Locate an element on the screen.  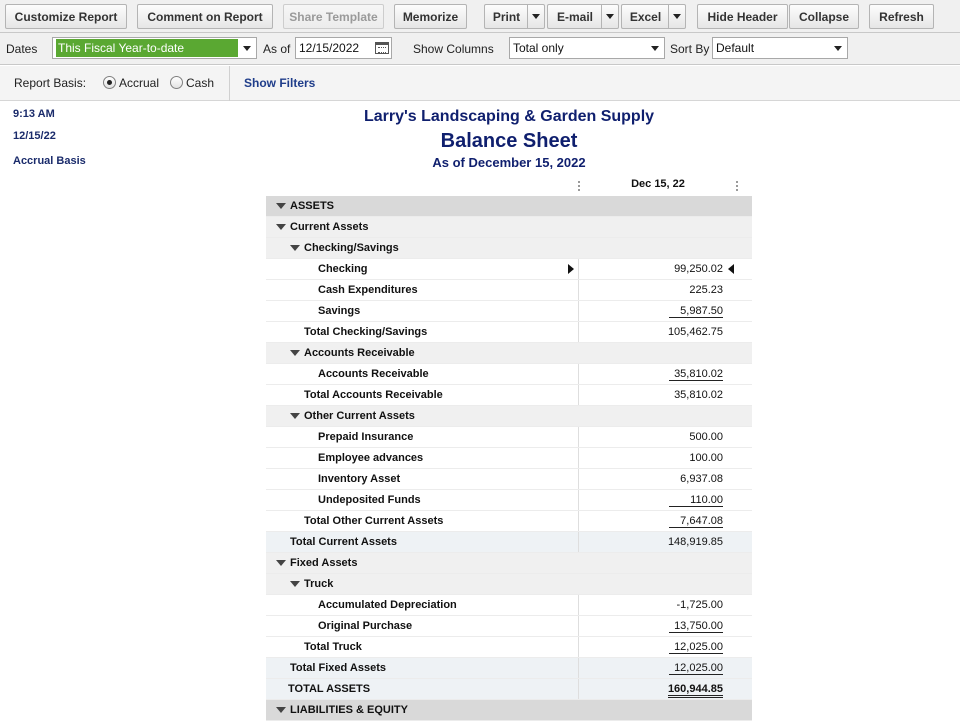
row-amount: 500.00 is located at coordinates (696, 437).